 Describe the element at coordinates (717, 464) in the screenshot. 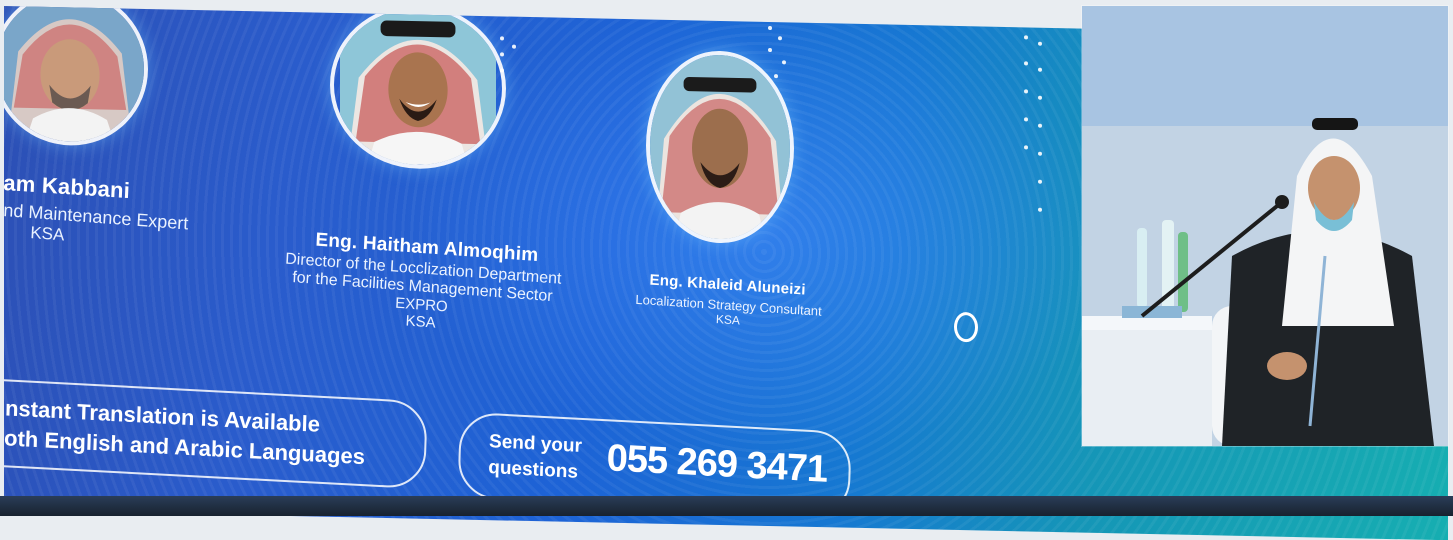

I see `questions-phone-number: 055 269 3471` at that location.